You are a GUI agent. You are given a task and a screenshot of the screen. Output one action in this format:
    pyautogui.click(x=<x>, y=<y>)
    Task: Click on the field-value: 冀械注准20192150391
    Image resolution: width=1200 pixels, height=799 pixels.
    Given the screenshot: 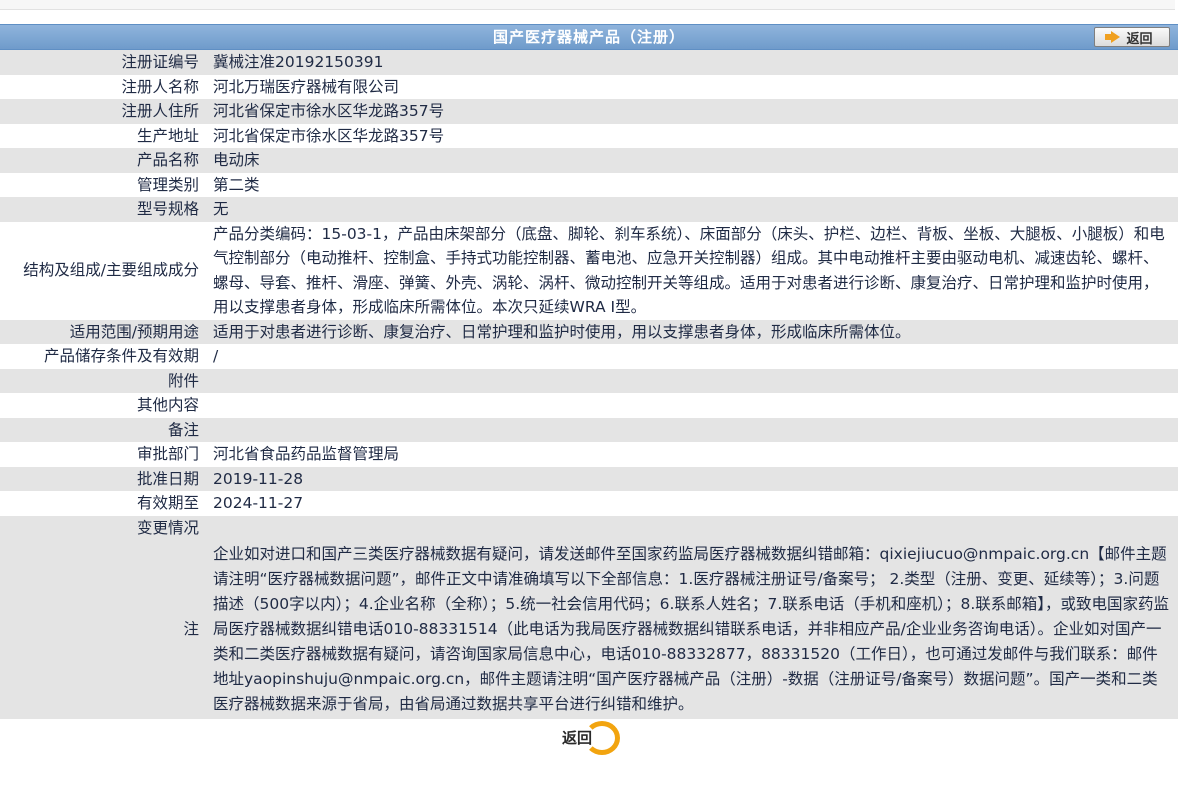 What is the action you would take?
    pyautogui.click(x=691, y=62)
    